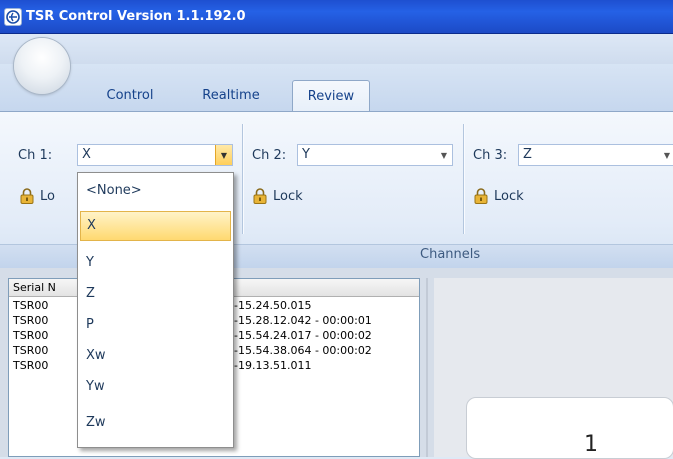 This screenshot has height=459, width=673. I want to click on app-logo-icon, so click(13, 17).